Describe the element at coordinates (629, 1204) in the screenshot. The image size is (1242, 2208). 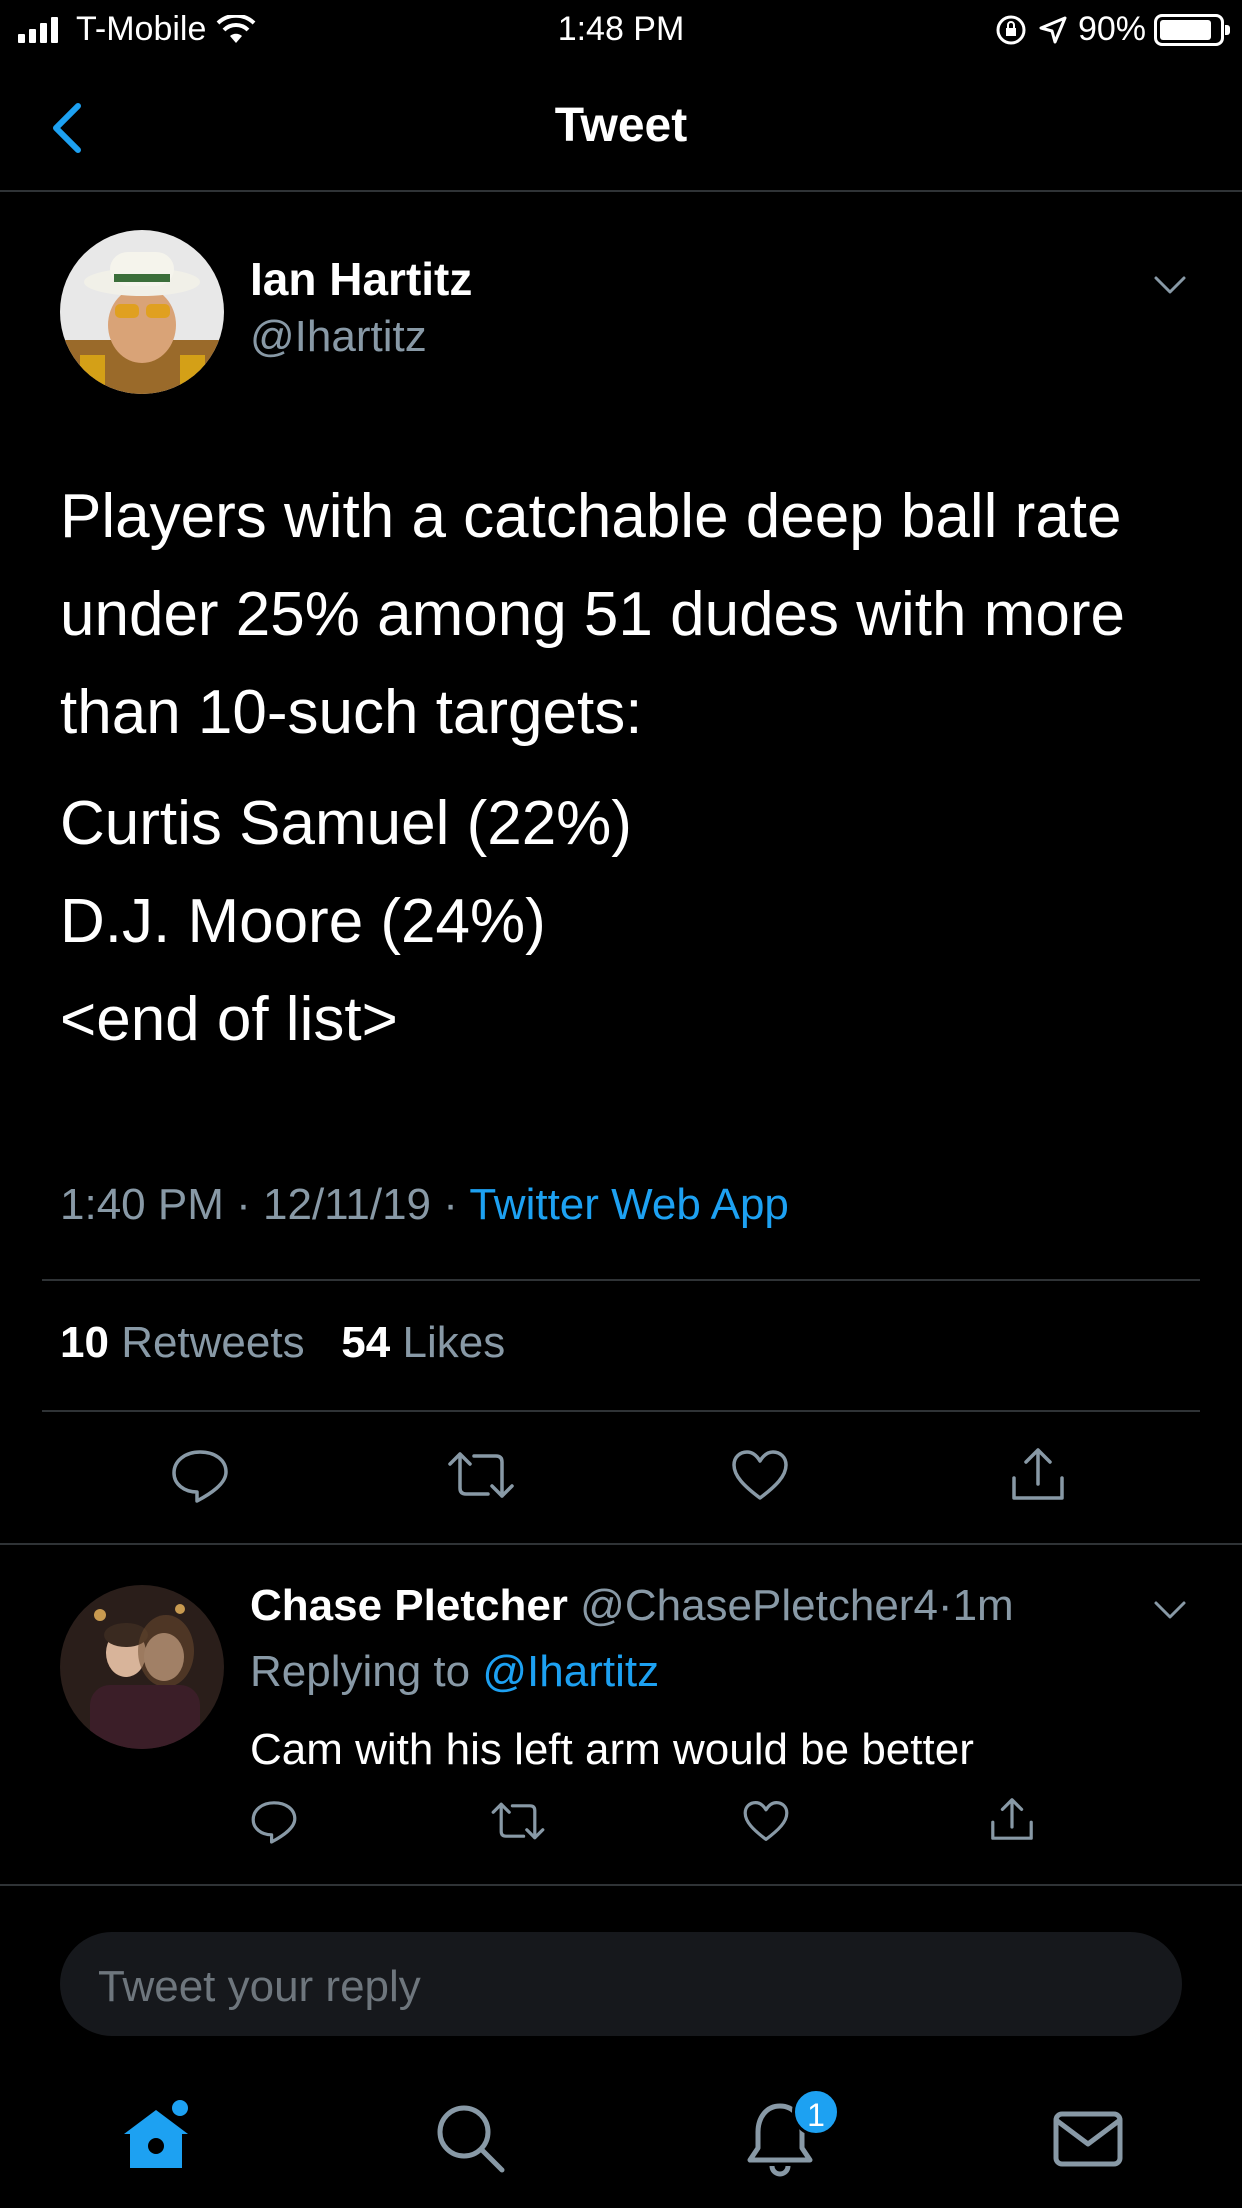
I see `tweet-source-link: Twitter Web App` at that location.